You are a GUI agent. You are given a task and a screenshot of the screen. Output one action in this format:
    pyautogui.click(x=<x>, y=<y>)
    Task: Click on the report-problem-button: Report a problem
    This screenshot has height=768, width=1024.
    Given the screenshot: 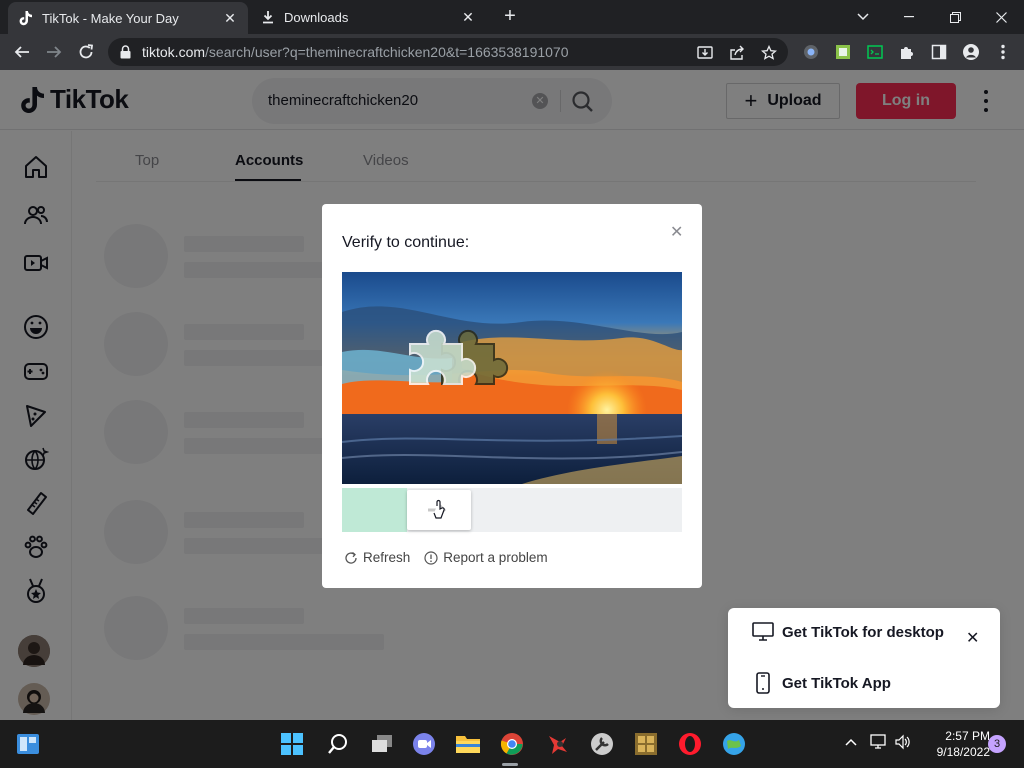 What is the action you would take?
    pyautogui.click(x=486, y=557)
    